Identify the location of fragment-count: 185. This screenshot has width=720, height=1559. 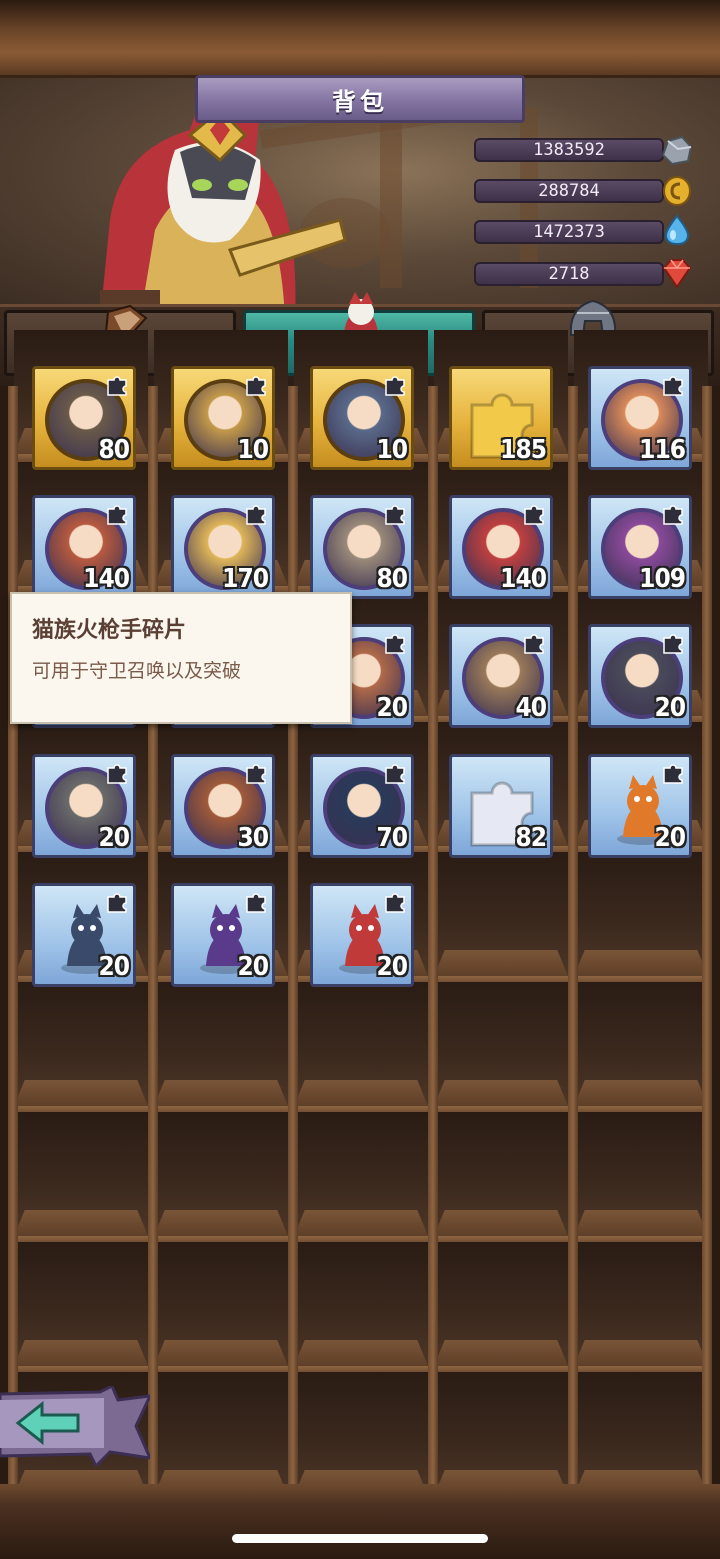
(523, 450).